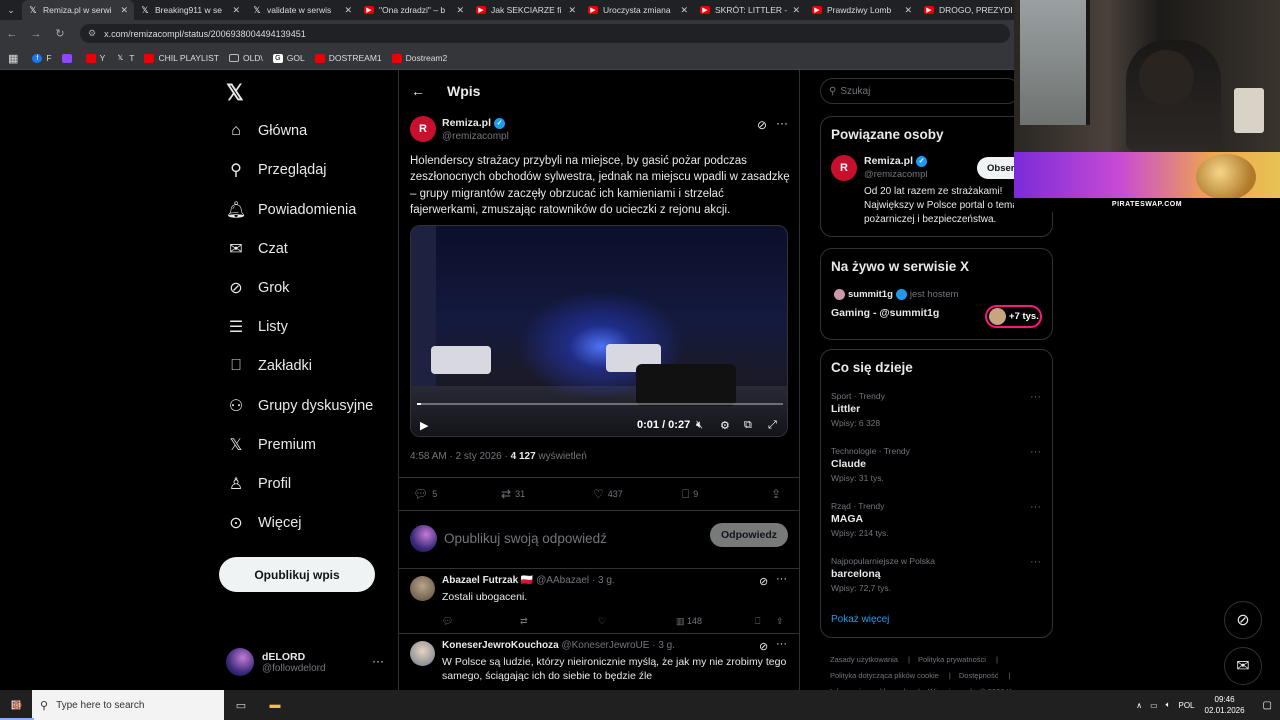 This screenshot has height=720, width=1280. I want to click on nav-item-bookmark: ⎕ Zakładki, so click(269, 366).